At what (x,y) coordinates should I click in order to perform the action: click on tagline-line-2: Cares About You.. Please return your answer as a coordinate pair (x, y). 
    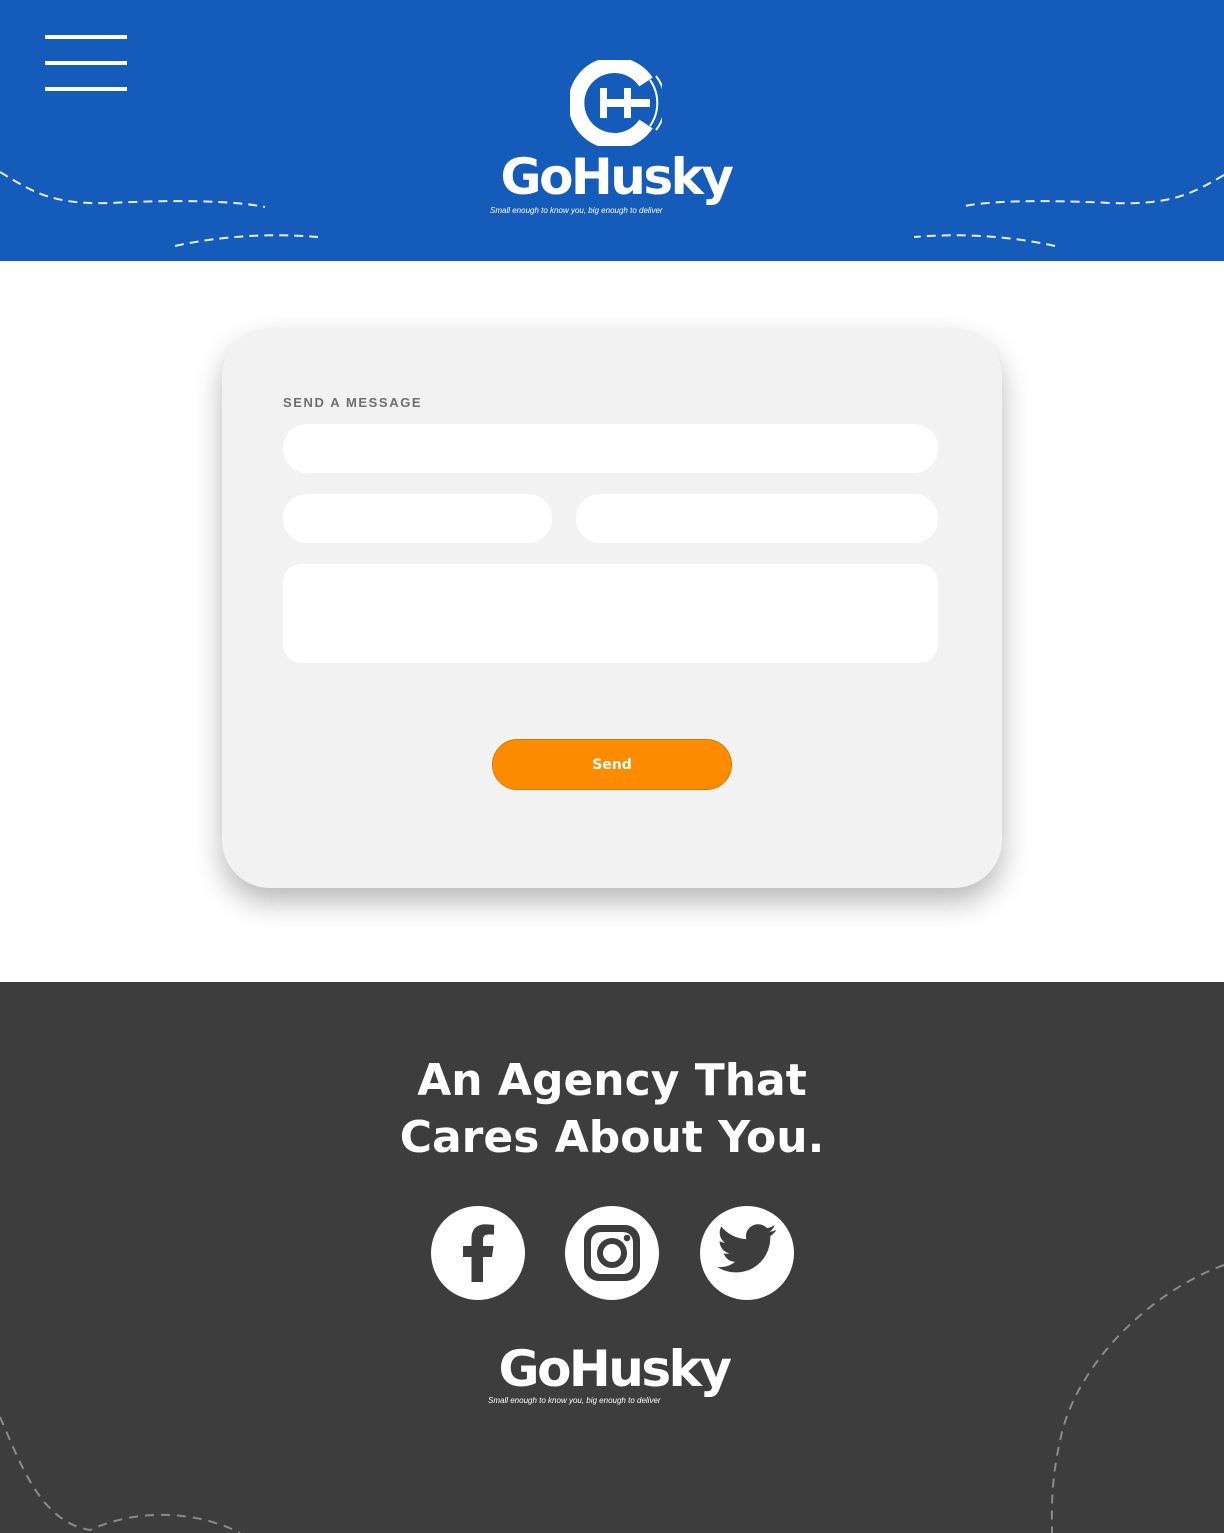
    Looking at the image, I should click on (612, 1137).